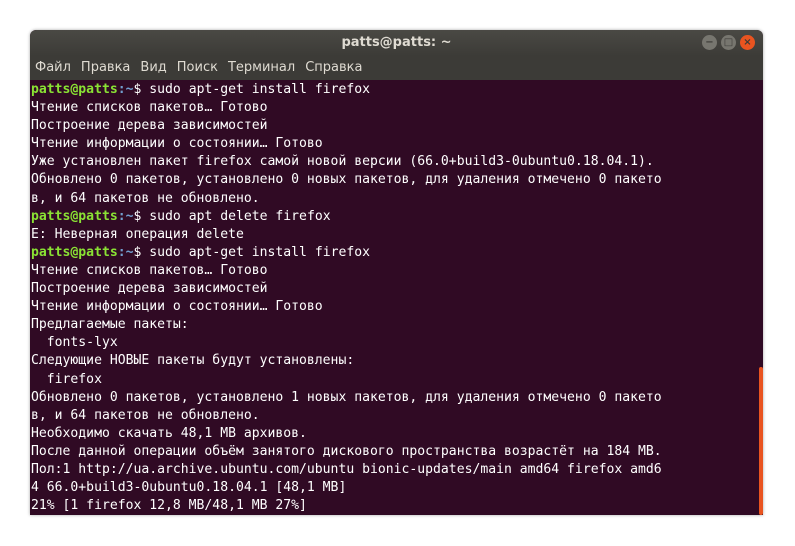 Image resolution: width=795 pixels, height=546 pixels. I want to click on title-bar: patts@patts: ~ − □ ×, so click(396, 43).